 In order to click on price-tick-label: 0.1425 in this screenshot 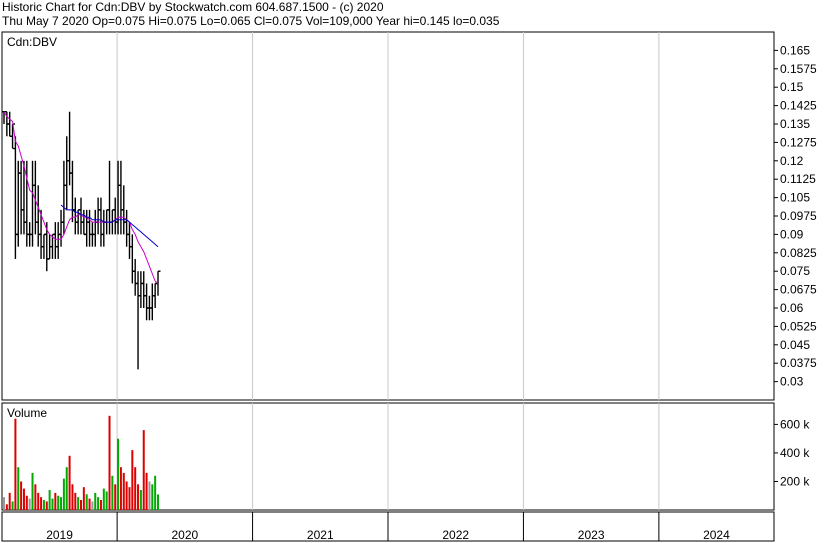, I will do `click(798, 106)`.